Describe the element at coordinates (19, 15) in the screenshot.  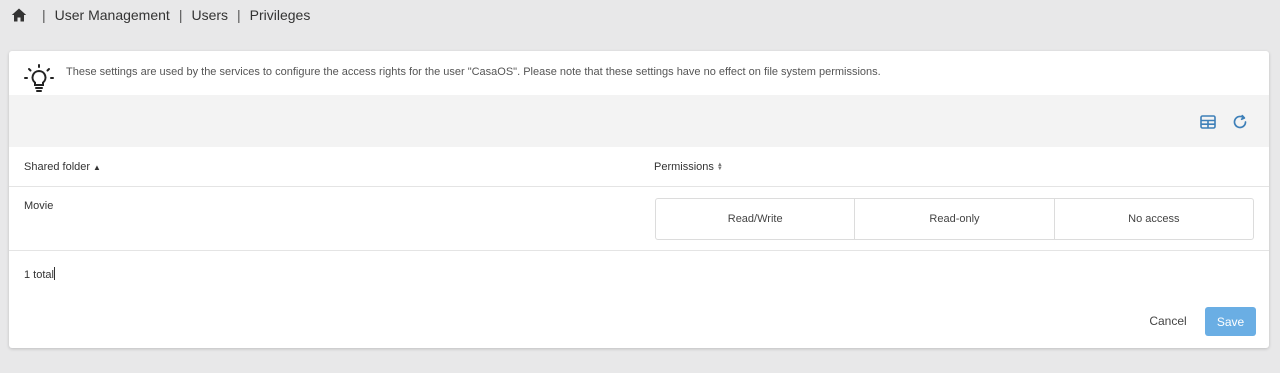
I see `home-icon` at that location.